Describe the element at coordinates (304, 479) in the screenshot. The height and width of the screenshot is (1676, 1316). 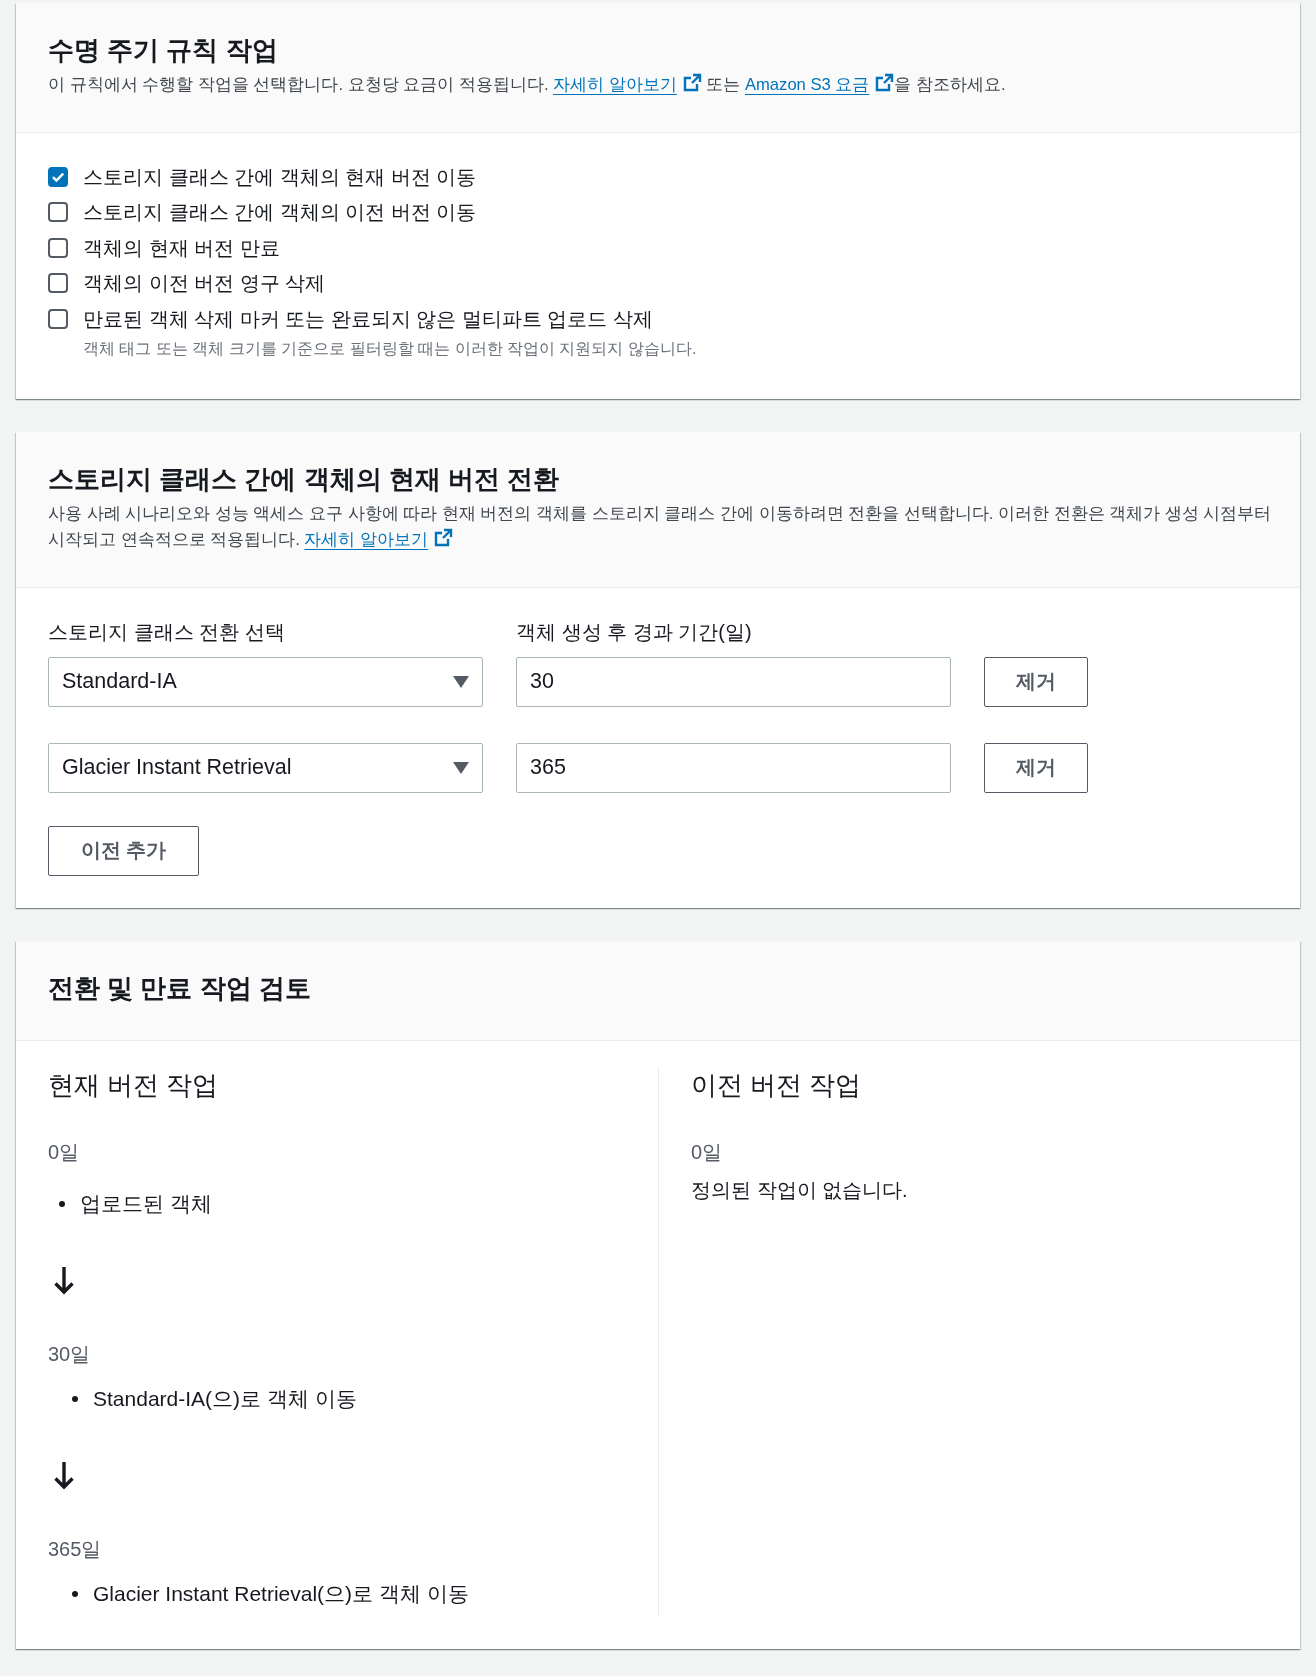
I see `panel-title: 스토리지 클래스 간에 객체의 현재 버전 전환` at that location.